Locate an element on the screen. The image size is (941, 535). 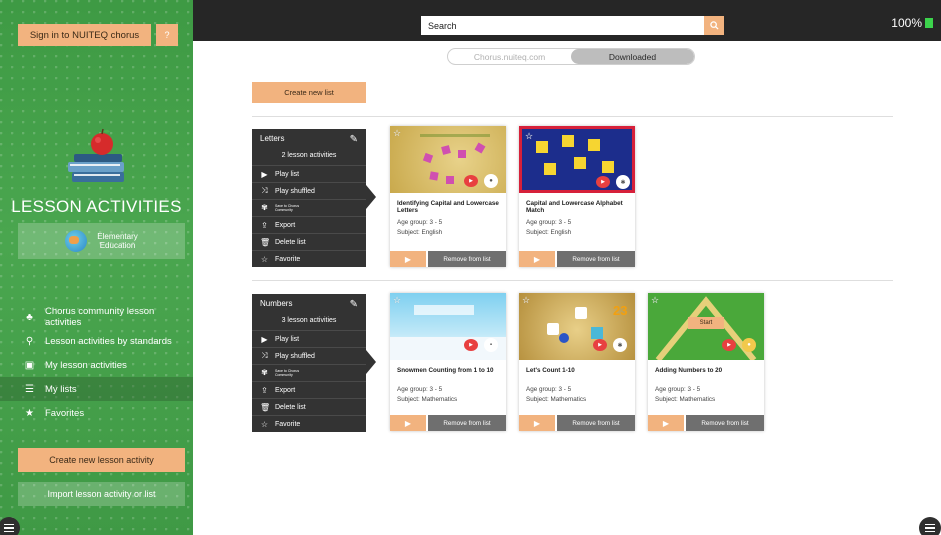
snowmen-row is located at coordinates (444, 310).